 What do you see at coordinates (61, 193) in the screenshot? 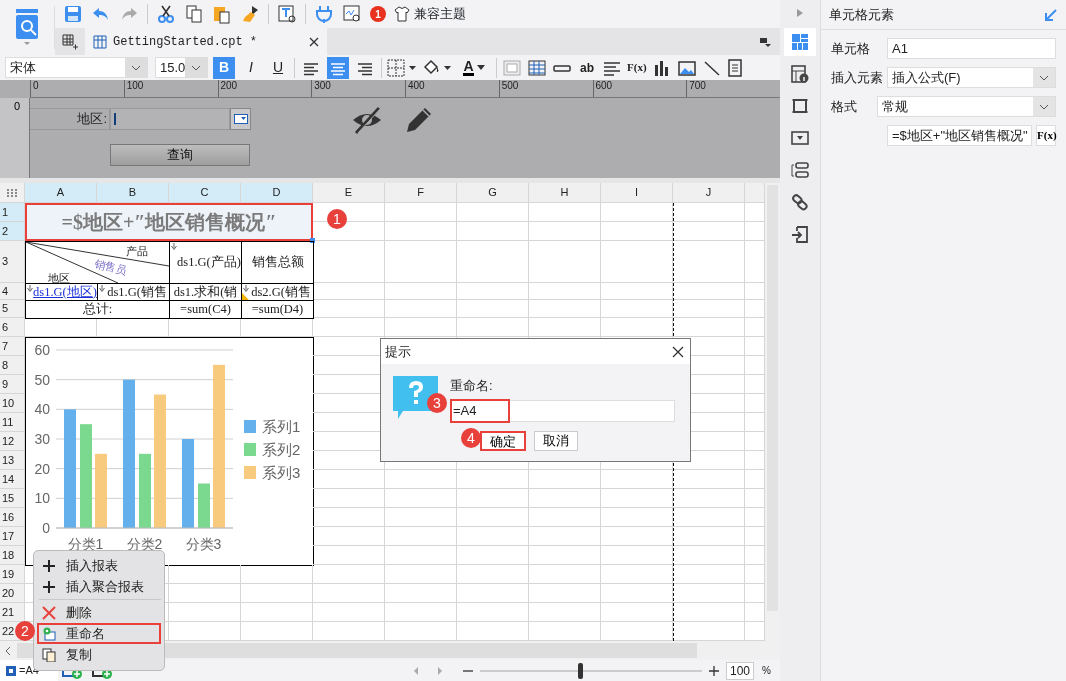
I see `column-header: A` at bounding box center [61, 193].